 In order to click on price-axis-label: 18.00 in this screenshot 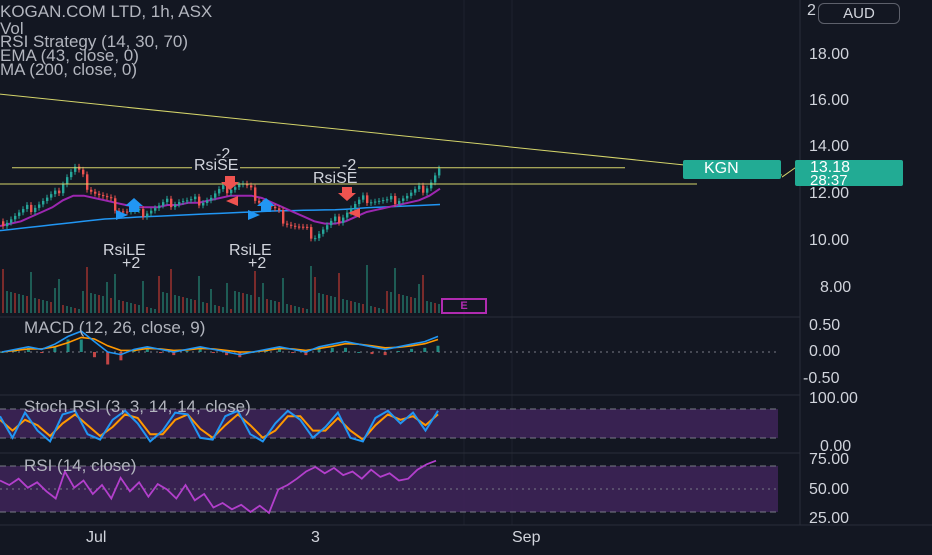, I will do `click(829, 54)`.